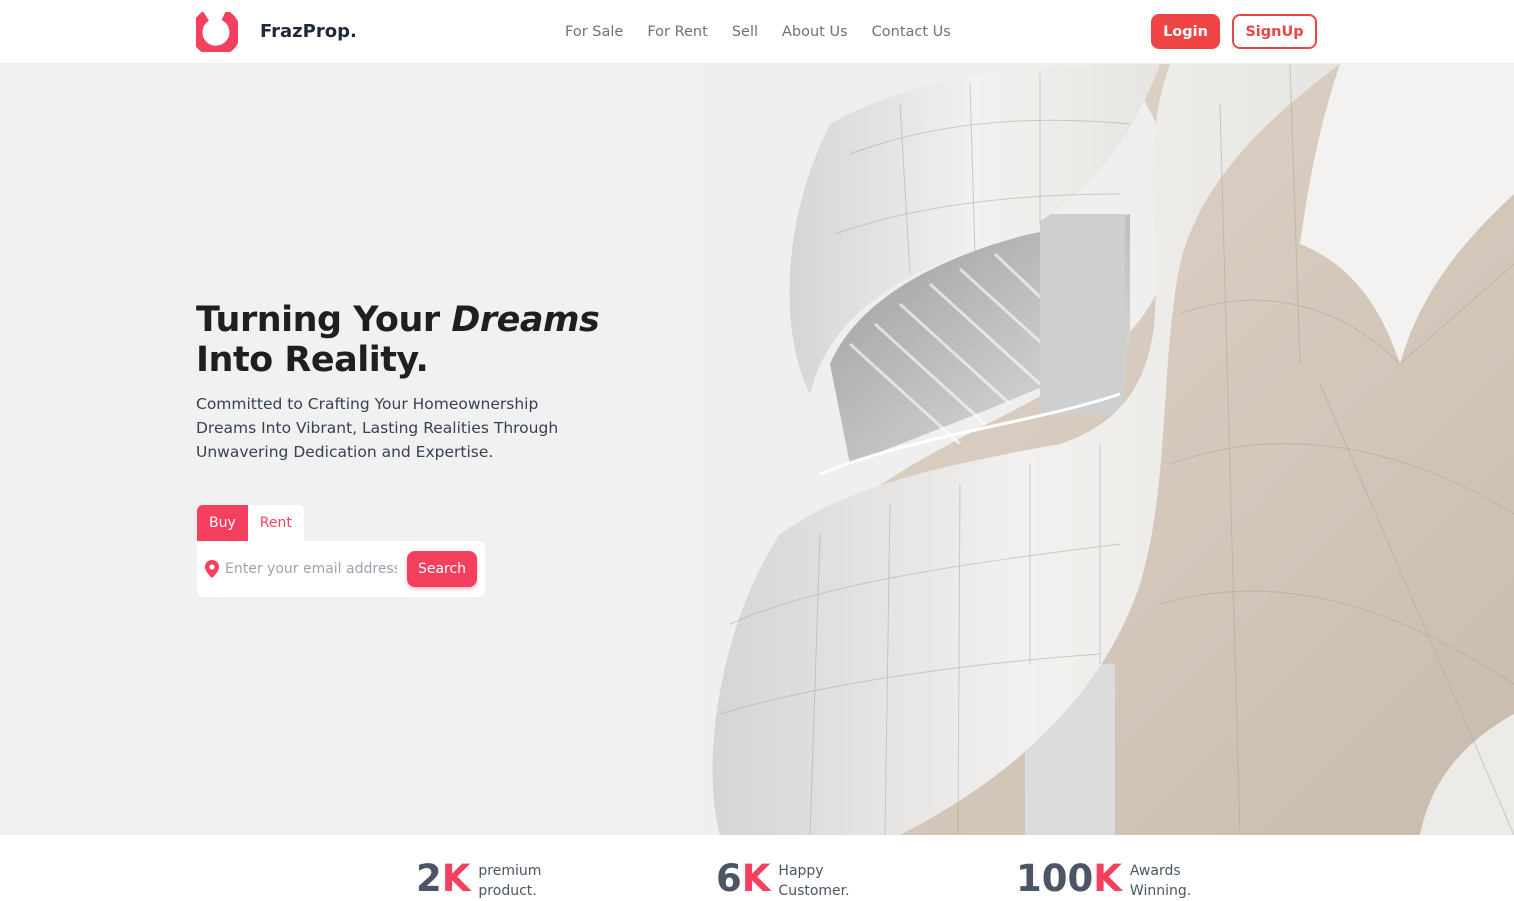 The height and width of the screenshot is (901, 1514). I want to click on stat-label: Awards Winning., so click(1160, 881).